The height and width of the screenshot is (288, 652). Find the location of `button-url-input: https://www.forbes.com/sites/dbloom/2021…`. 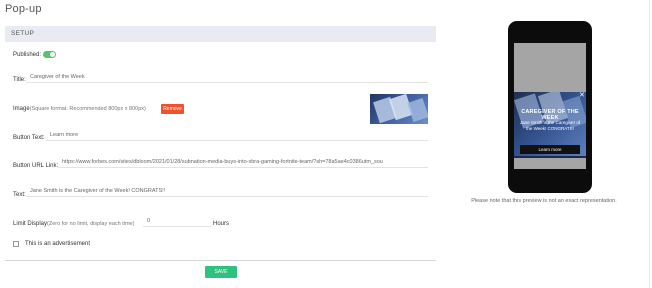

button-url-input: https://www.forbes.com/sites/dbloom/2021… is located at coordinates (243, 163).